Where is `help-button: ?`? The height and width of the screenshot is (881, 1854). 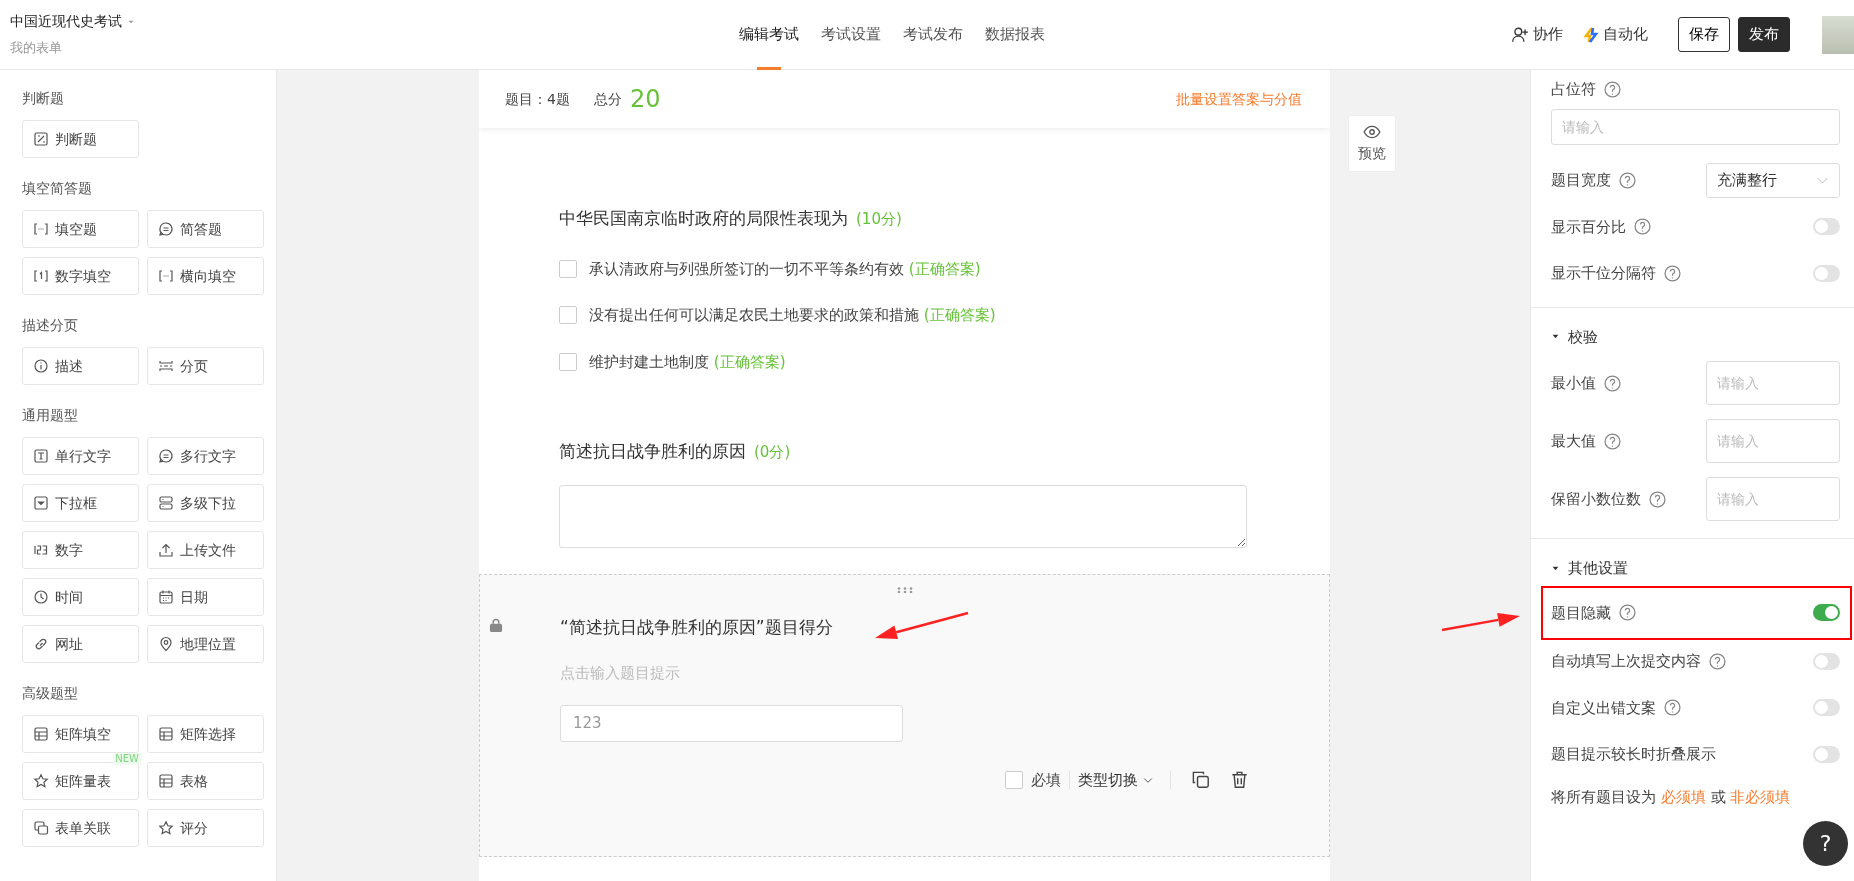
help-button: ? is located at coordinates (1825, 843).